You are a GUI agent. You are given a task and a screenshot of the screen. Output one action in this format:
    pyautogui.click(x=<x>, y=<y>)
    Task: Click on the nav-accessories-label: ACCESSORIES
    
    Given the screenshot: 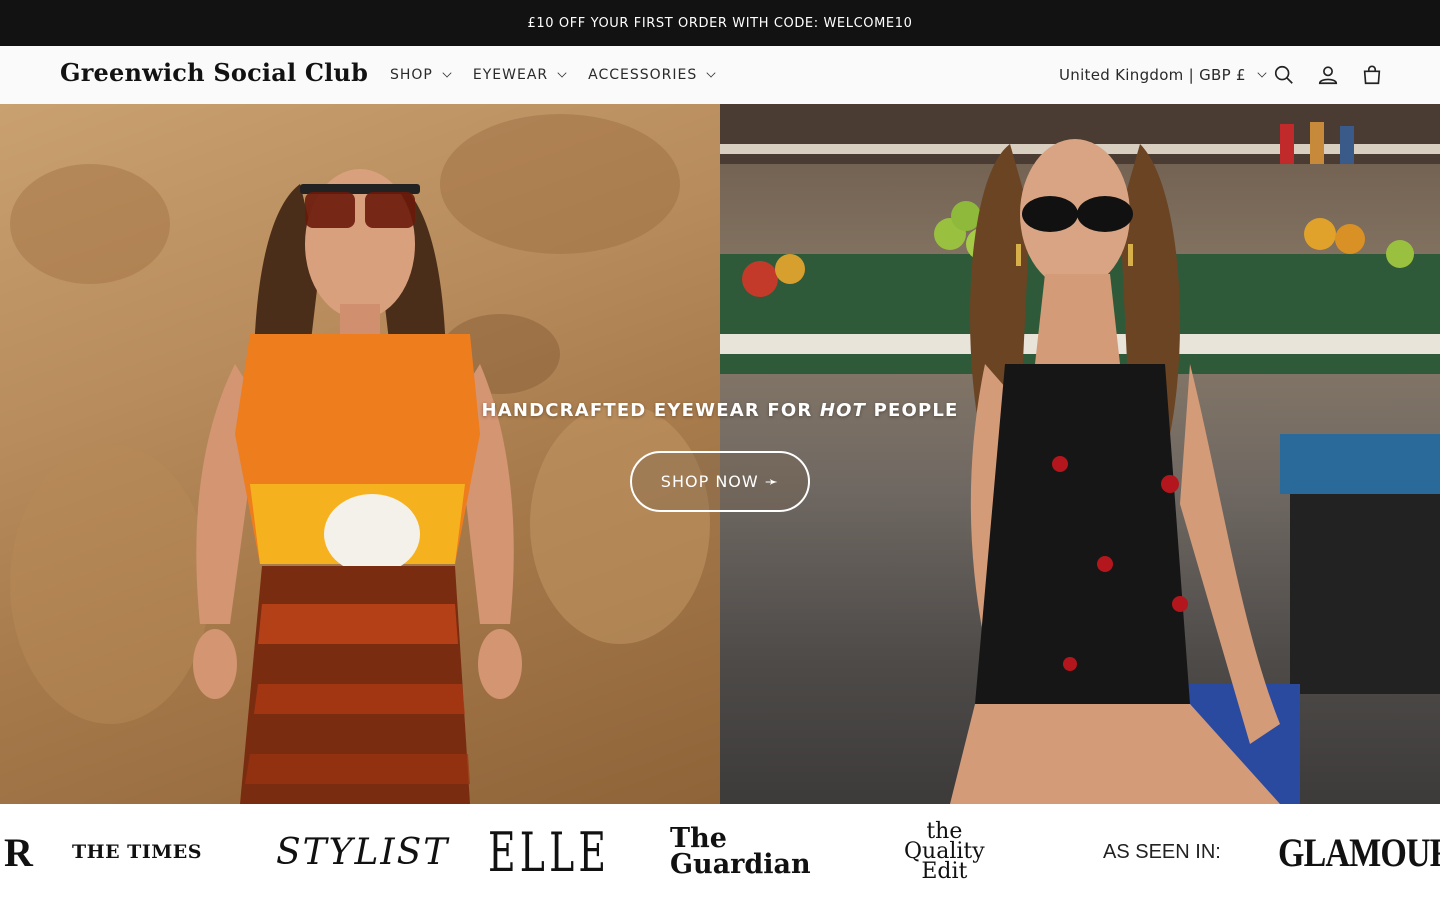 What is the action you would take?
    pyautogui.click(x=643, y=75)
    